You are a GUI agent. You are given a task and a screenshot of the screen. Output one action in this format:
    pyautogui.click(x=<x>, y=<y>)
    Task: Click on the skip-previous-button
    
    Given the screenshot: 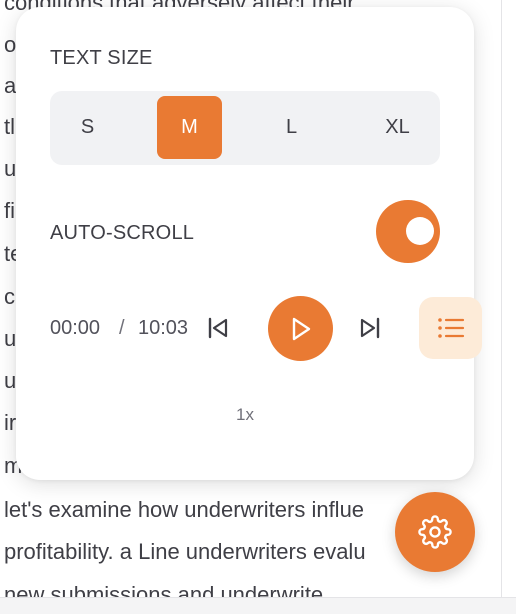 What is the action you would take?
    pyautogui.click(x=218, y=328)
    